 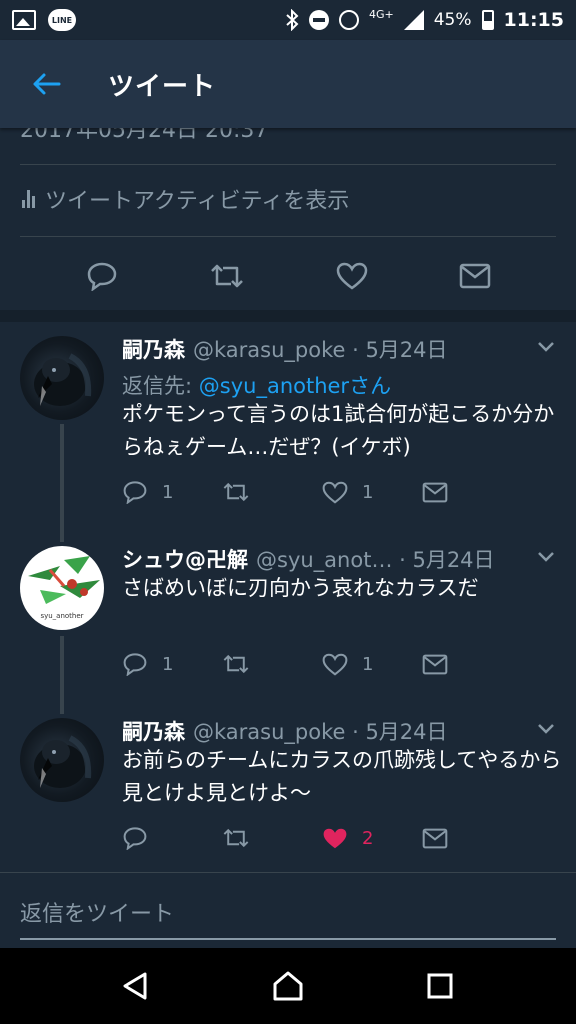 I want to click on gallery-icon, so click(x=24, y=20).